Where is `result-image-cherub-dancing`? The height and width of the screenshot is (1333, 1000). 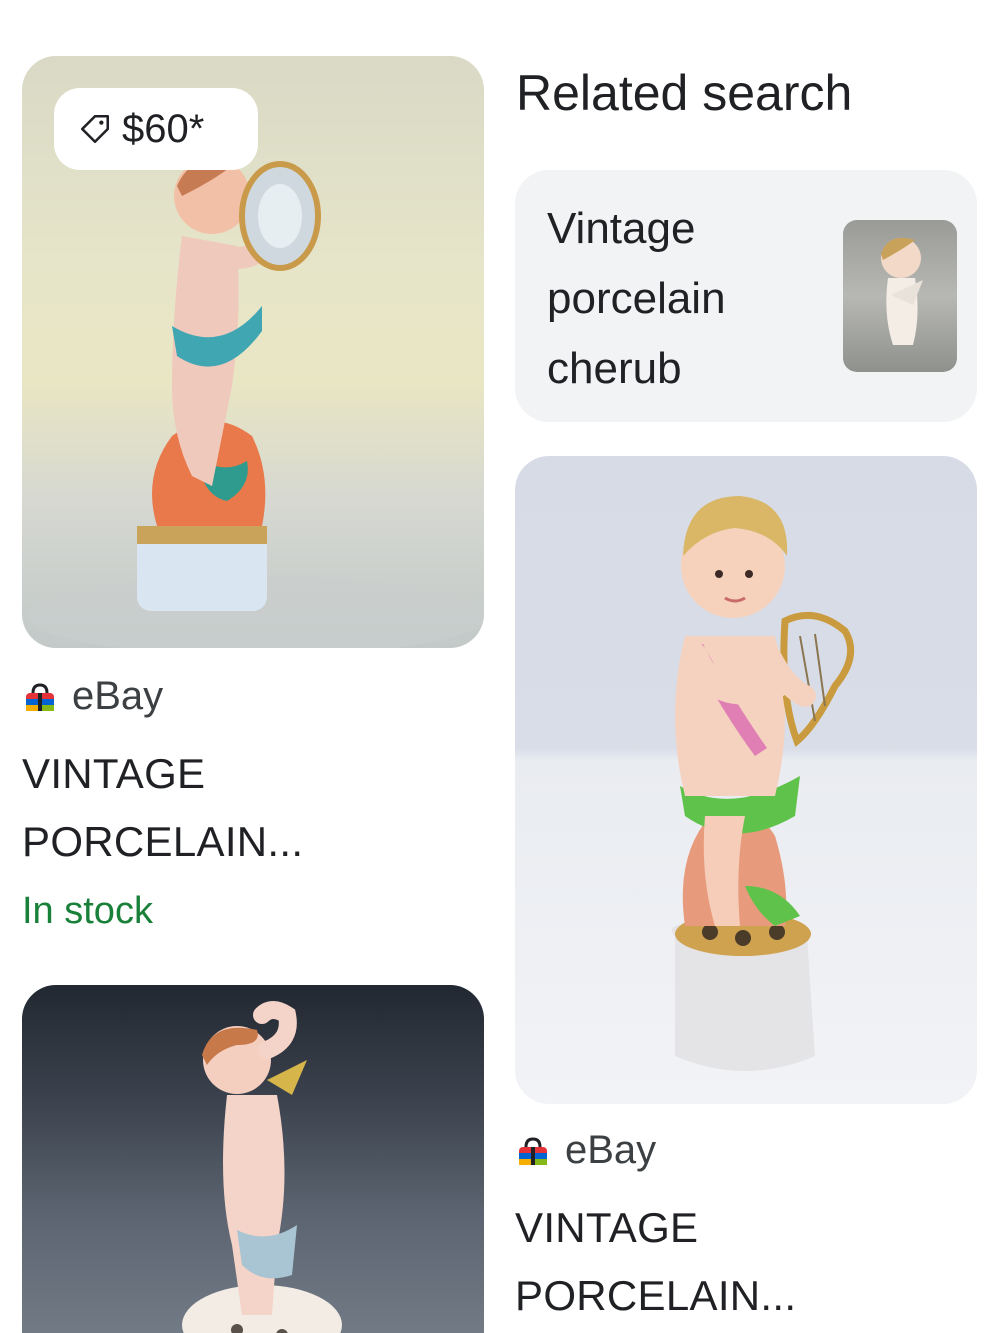 result-image-cherub-dancing is located at coordinates (253, 1159).